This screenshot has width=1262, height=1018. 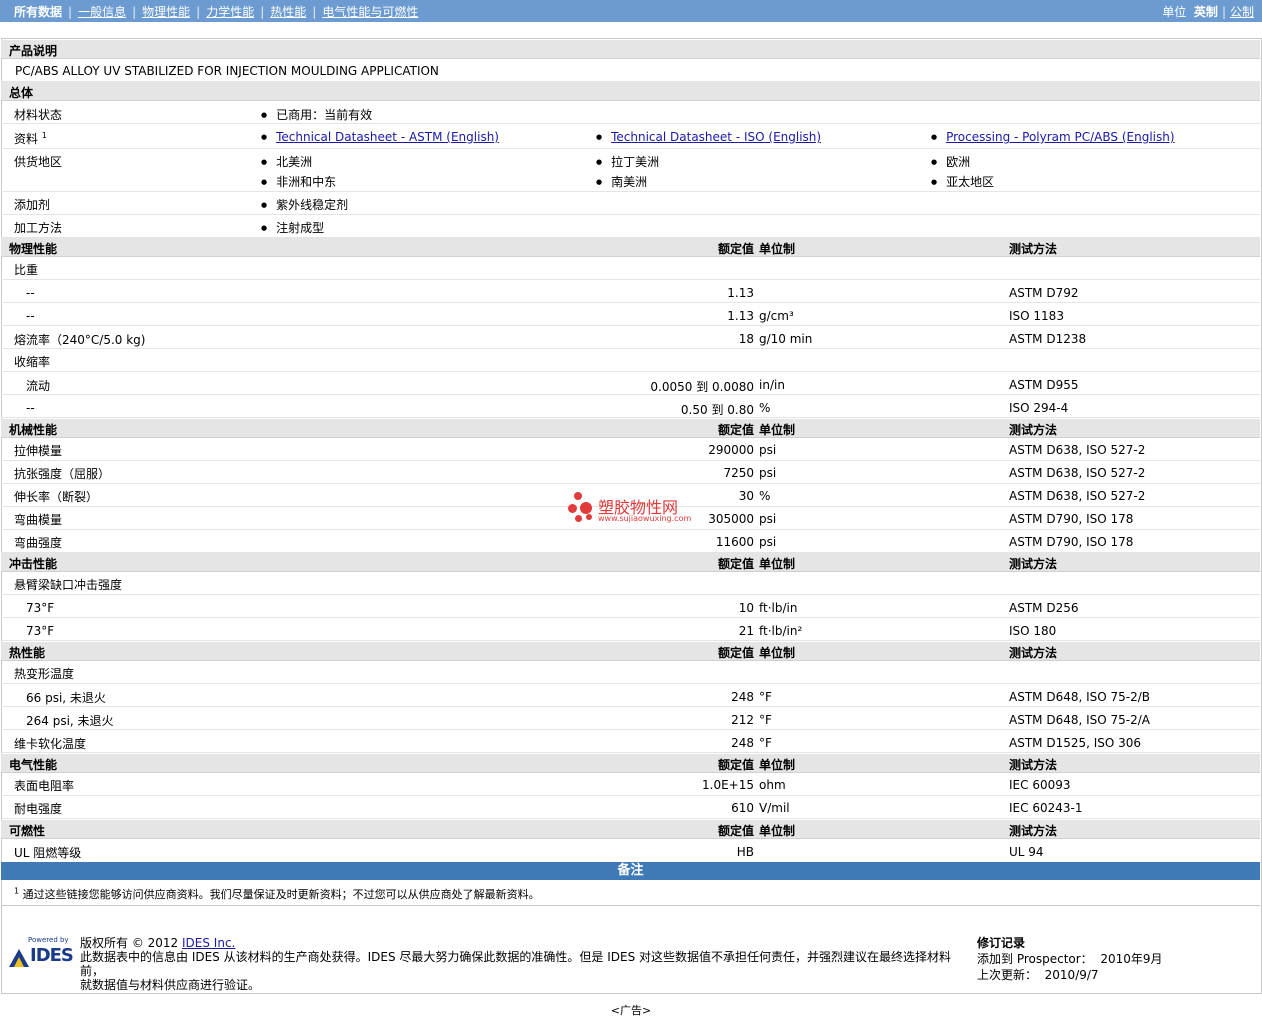 I want to click on property-value: 0.50 到 0.80, so click(x=717, y=410).